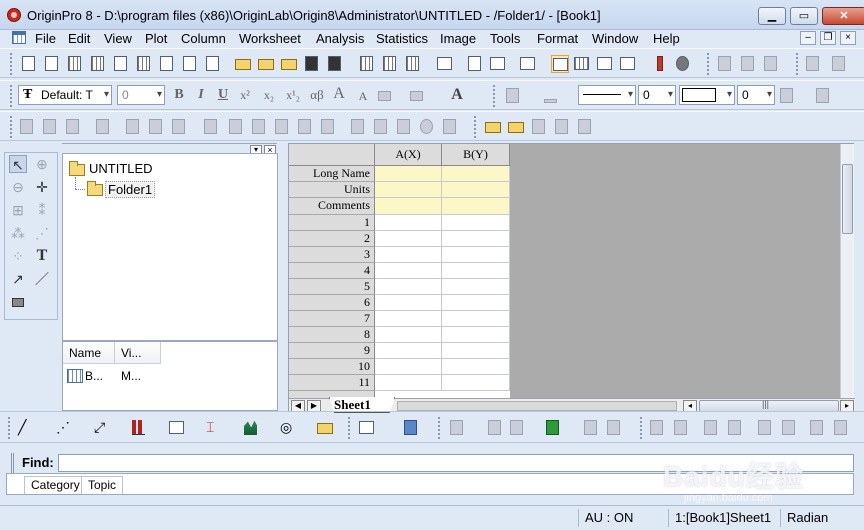 This screenshot has width=864, height=530. I want to click on menu-column: Column, so click(203, 38).